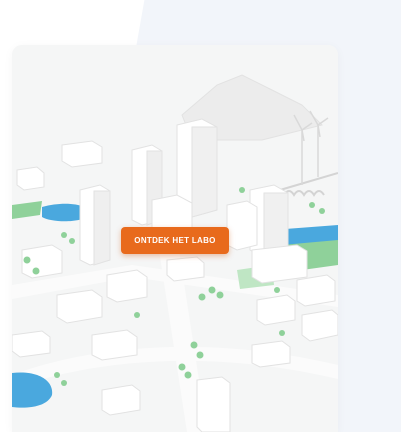 The width and height of the screenshot is (401, 432). I want to click on discover-lab-button: ONTDEK HET LABO, so click(175, 240).